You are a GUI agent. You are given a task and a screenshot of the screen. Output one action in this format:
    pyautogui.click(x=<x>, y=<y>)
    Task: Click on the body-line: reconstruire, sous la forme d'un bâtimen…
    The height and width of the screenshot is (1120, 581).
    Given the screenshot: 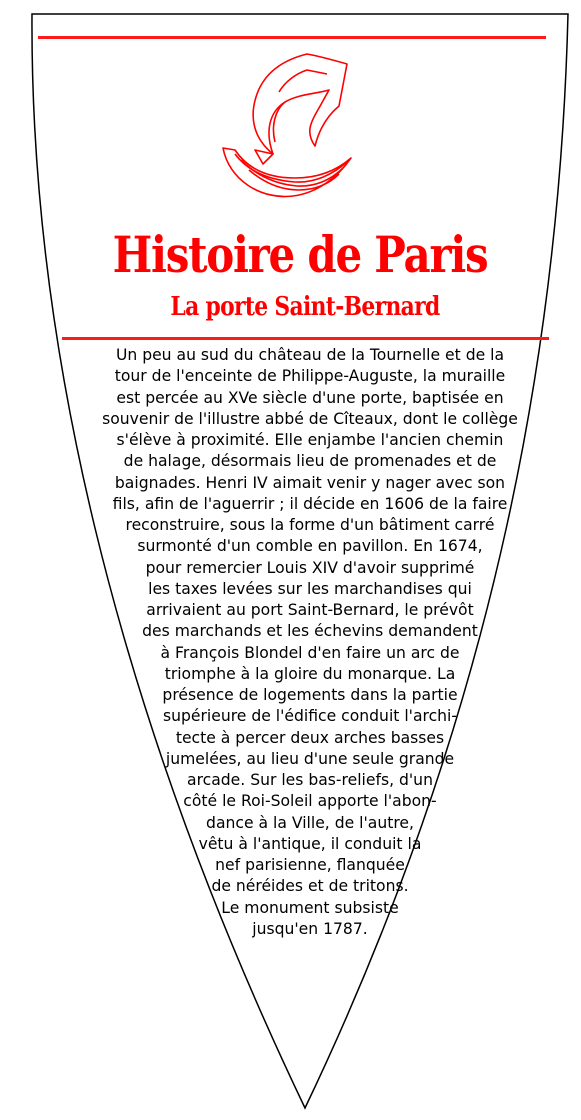 What is the action you would take?
    pyautogui.click(x=310, y=525)
    